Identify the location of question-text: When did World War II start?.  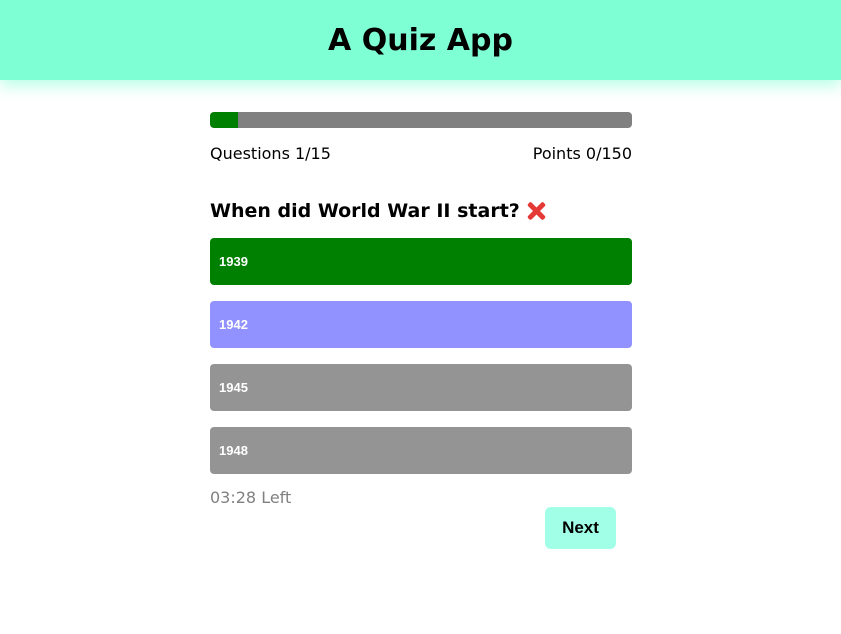
(365, 211).